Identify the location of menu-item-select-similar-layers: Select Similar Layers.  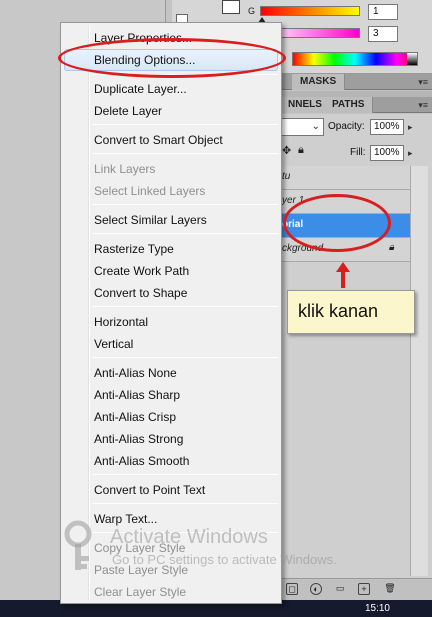
(171, 220).